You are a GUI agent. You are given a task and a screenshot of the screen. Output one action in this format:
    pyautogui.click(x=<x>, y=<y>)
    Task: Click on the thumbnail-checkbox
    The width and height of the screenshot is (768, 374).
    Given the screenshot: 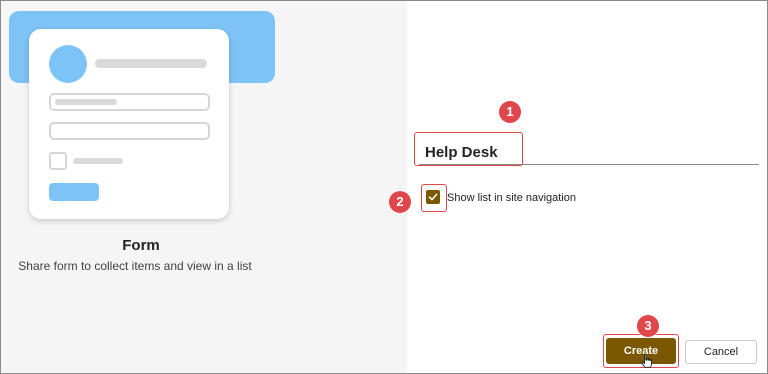 What is the action you would take?
    pyautogui.click(x=58, y=161)
    